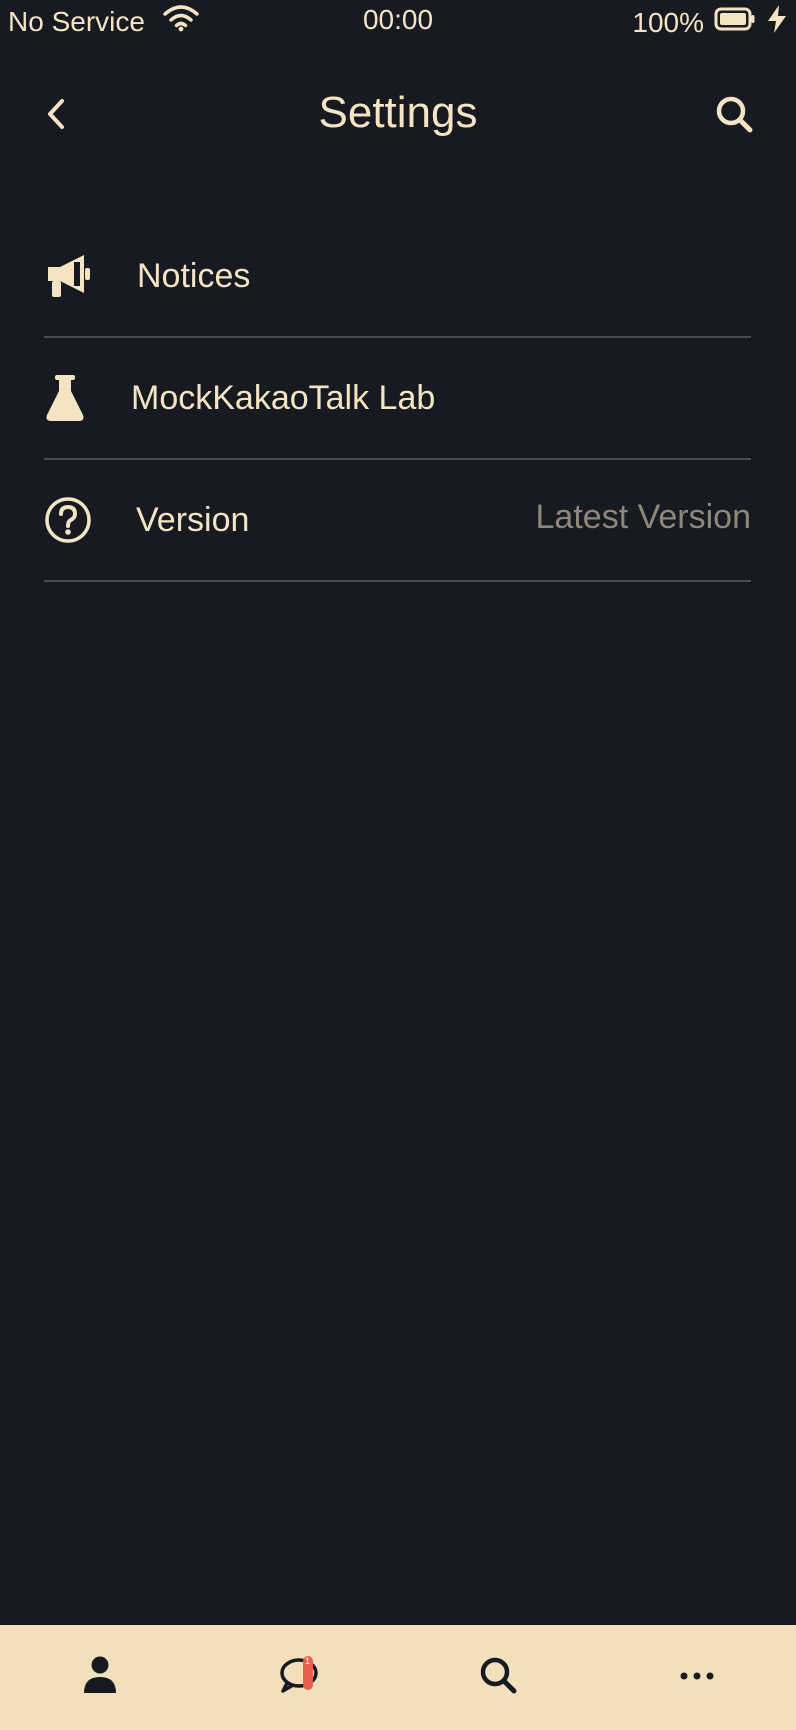 This screenshot has width=796, height=1730. I want to click on search-button, so click(734, 116).